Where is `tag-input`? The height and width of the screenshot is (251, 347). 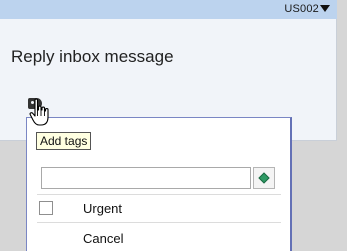
tag-input is located at coordinates (146, 178).